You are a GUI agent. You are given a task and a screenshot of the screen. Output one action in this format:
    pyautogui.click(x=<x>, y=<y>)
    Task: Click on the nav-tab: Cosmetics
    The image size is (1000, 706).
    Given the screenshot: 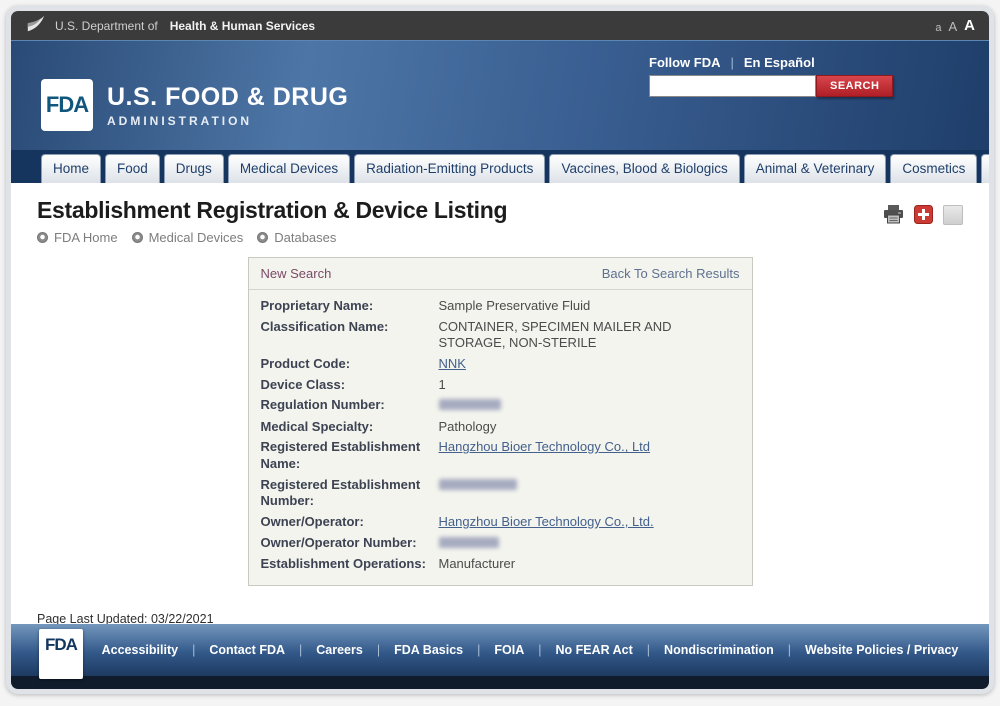 What is the action you would take?
    pyautogui.click(x=934, y=168)
    